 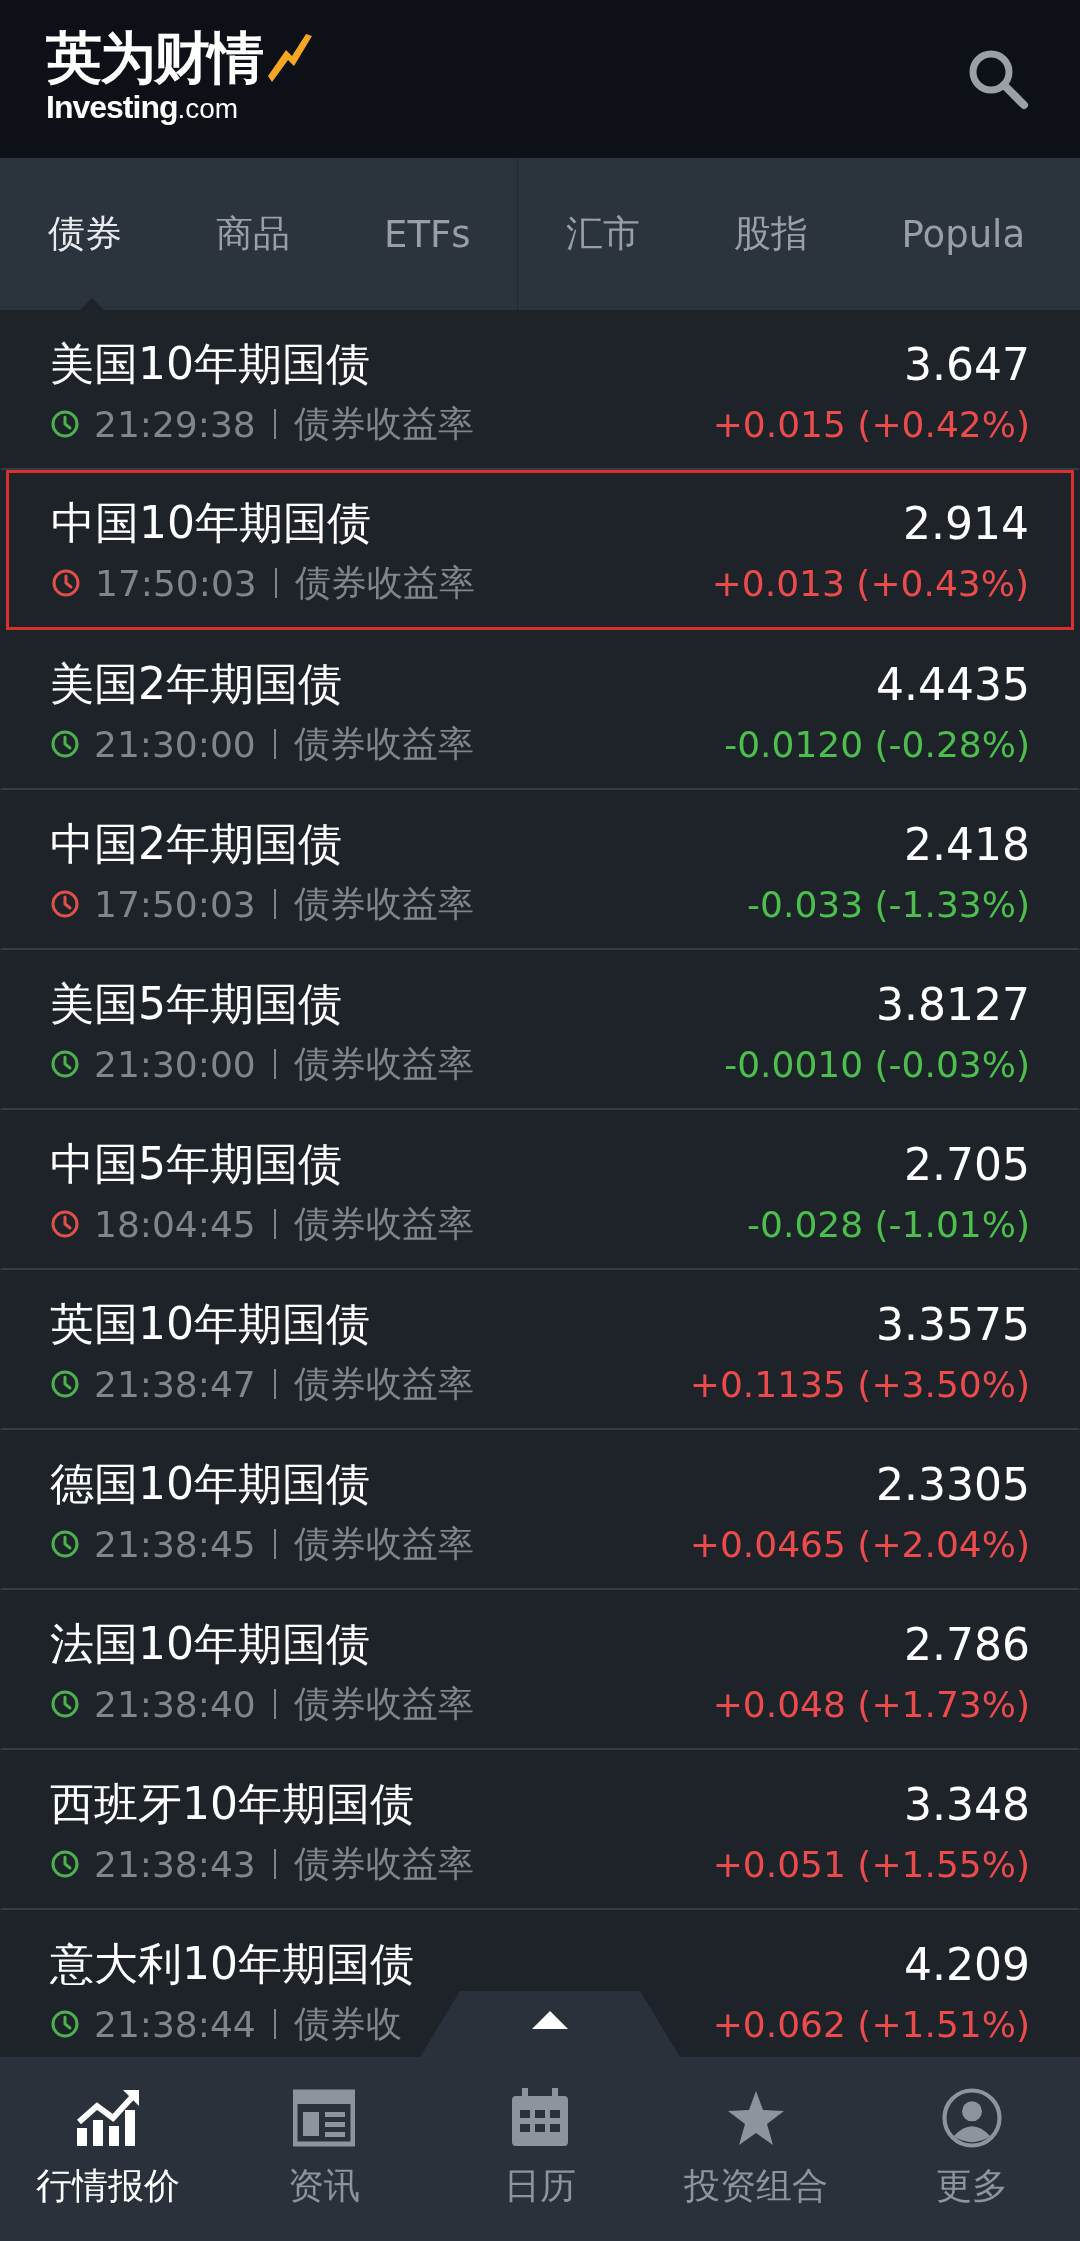 I want to click on bond-name: 中国10年期国债, so click(x=211, y=522).